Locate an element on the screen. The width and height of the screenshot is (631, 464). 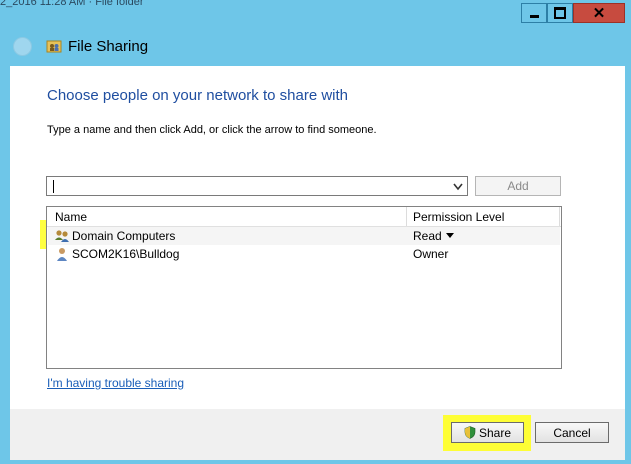
maximize-icon is located at coordinates (560, 13).